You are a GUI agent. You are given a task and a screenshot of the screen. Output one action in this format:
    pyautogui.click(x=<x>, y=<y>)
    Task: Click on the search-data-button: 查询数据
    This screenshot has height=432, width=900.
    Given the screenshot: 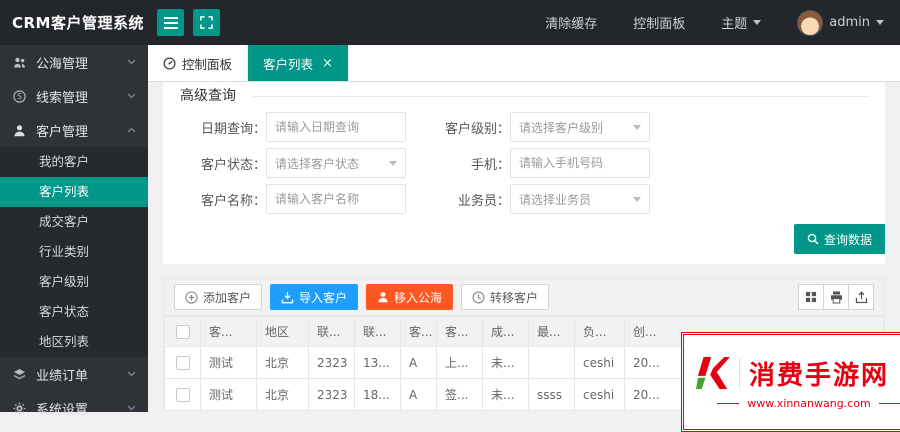 What is the action you would take?
    pyautogui.click(x=839, y=239)
    